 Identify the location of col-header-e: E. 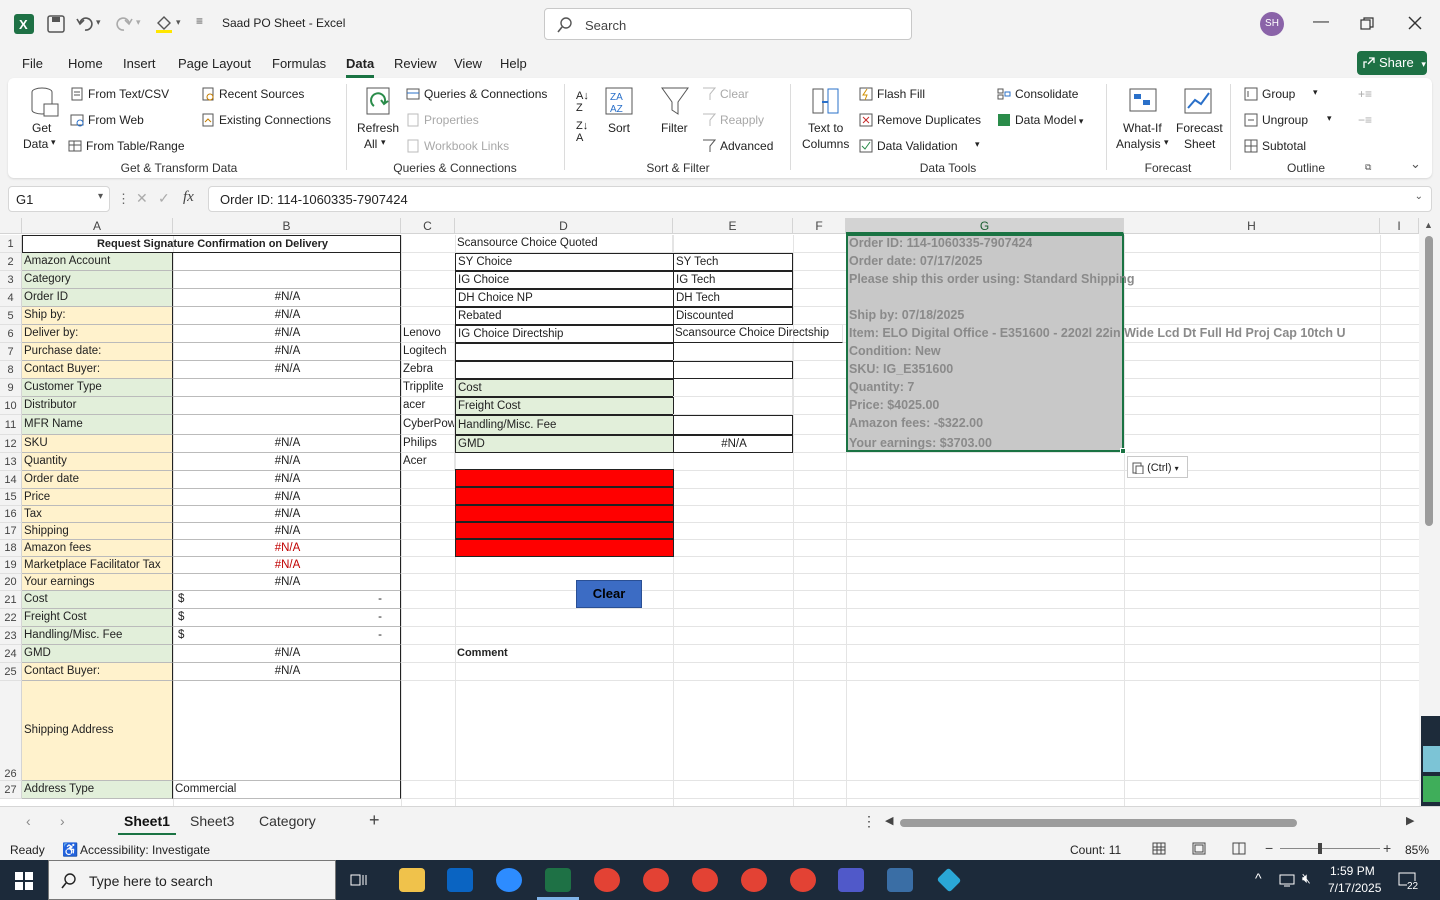
(733, 226).